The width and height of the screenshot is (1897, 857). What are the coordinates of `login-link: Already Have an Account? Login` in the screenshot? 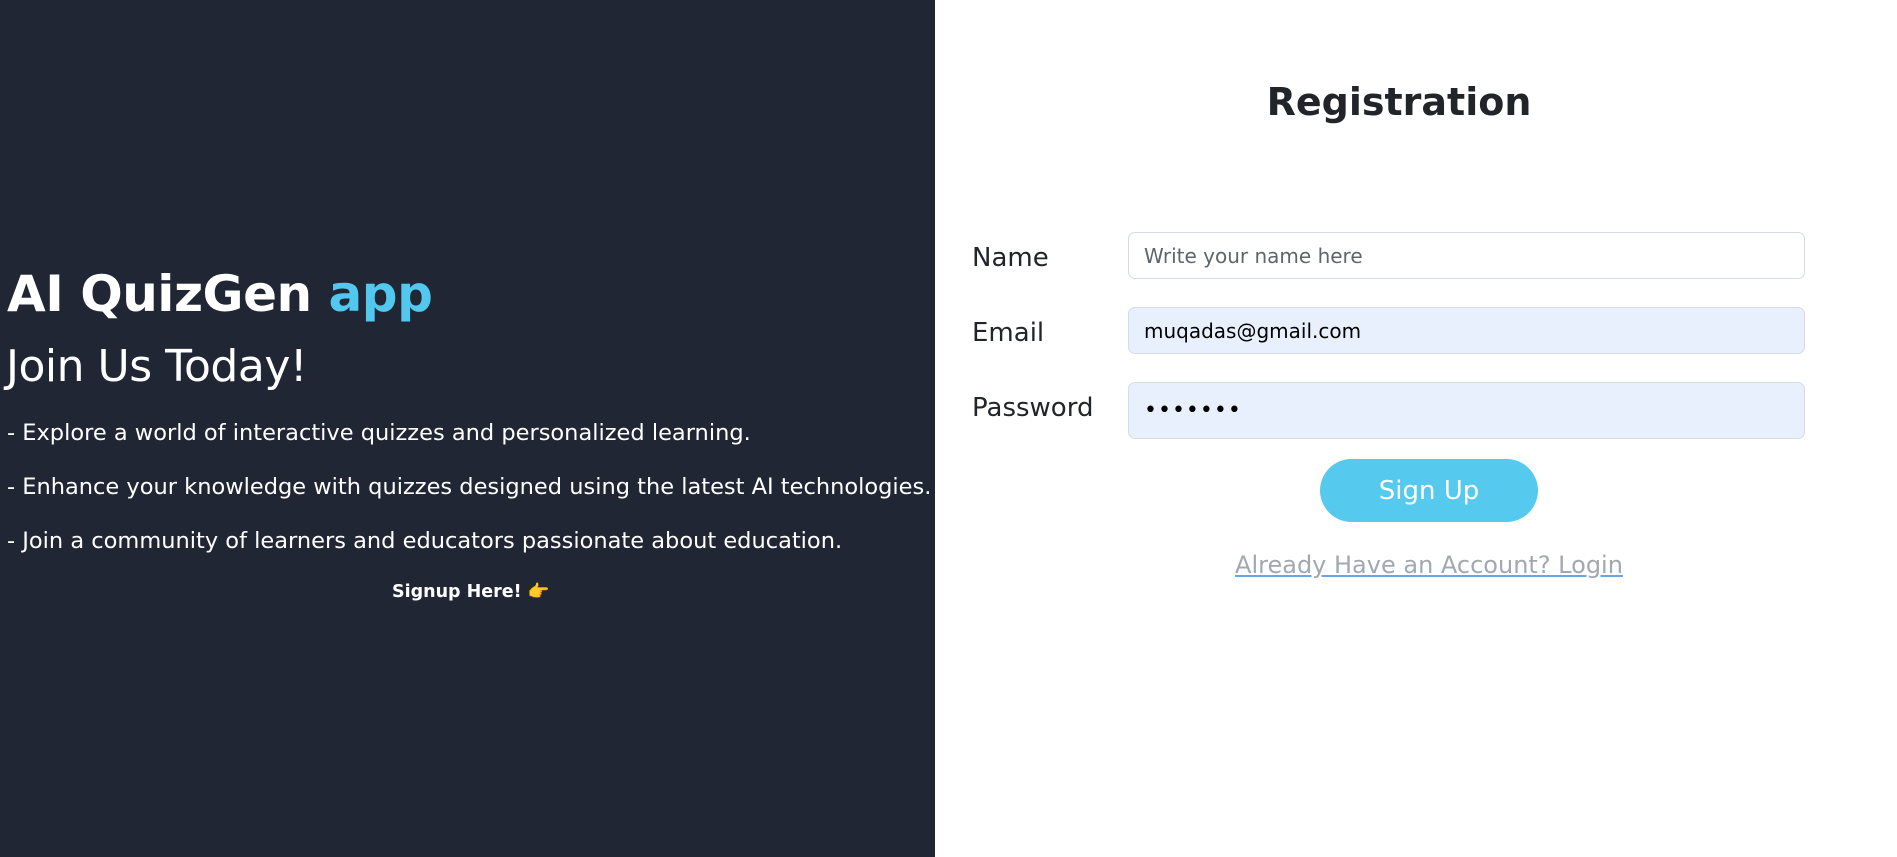 It's located at (1416, 565).